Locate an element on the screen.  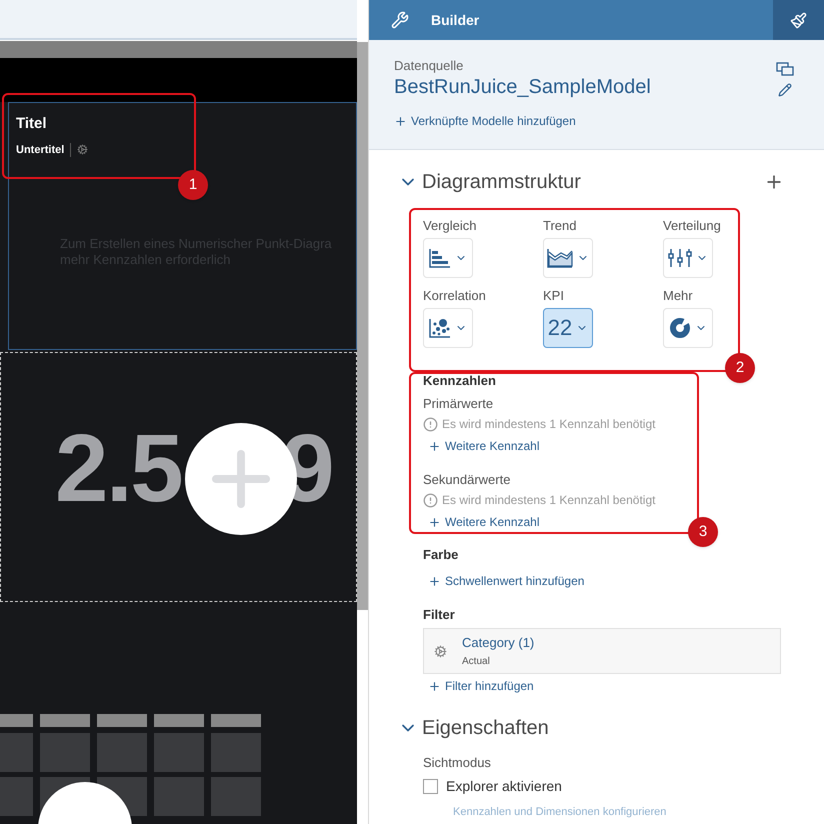
box-plot-icon is located at coordinates (680, 258).